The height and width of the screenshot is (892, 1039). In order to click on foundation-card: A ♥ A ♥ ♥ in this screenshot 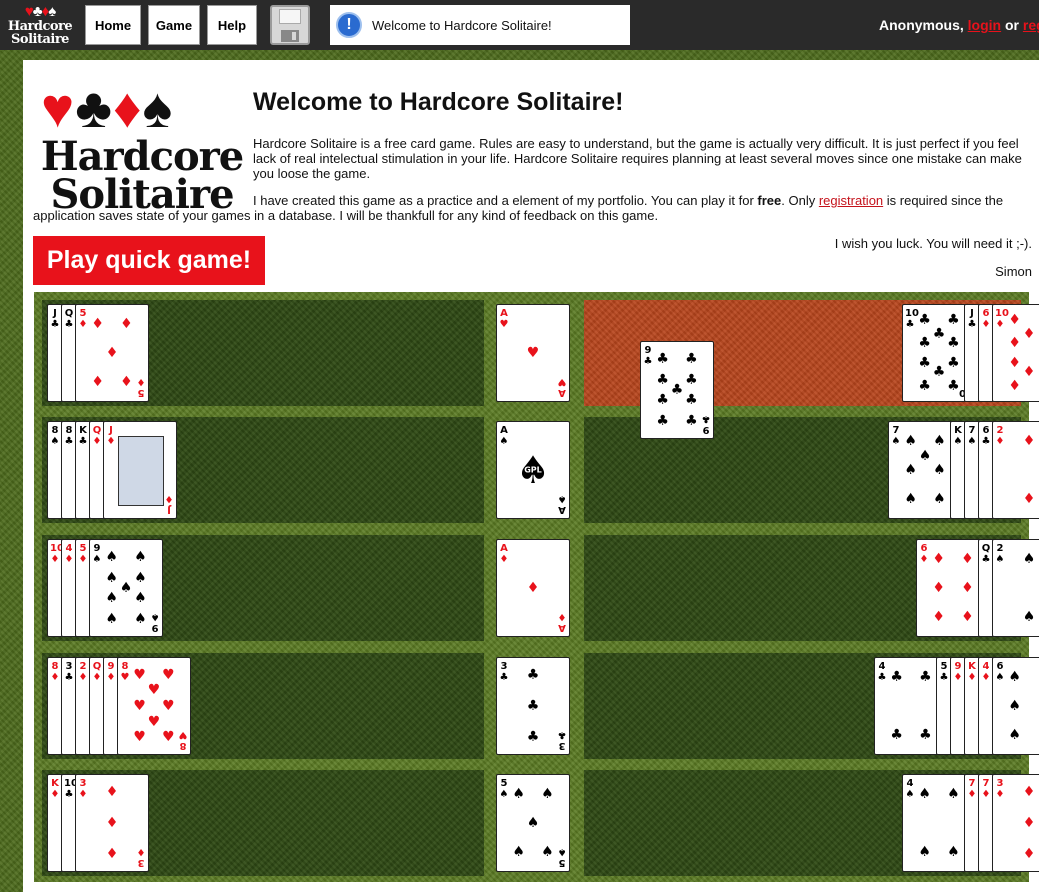, I will do `click(533, 353)`.